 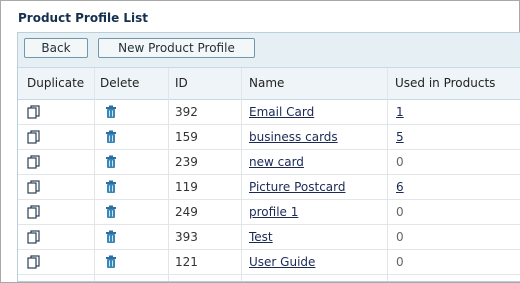 What do you see at coordinates (281, 112) in the screenshot?
I see `row-name-link: Email Card` at bounding box center [281, 112].